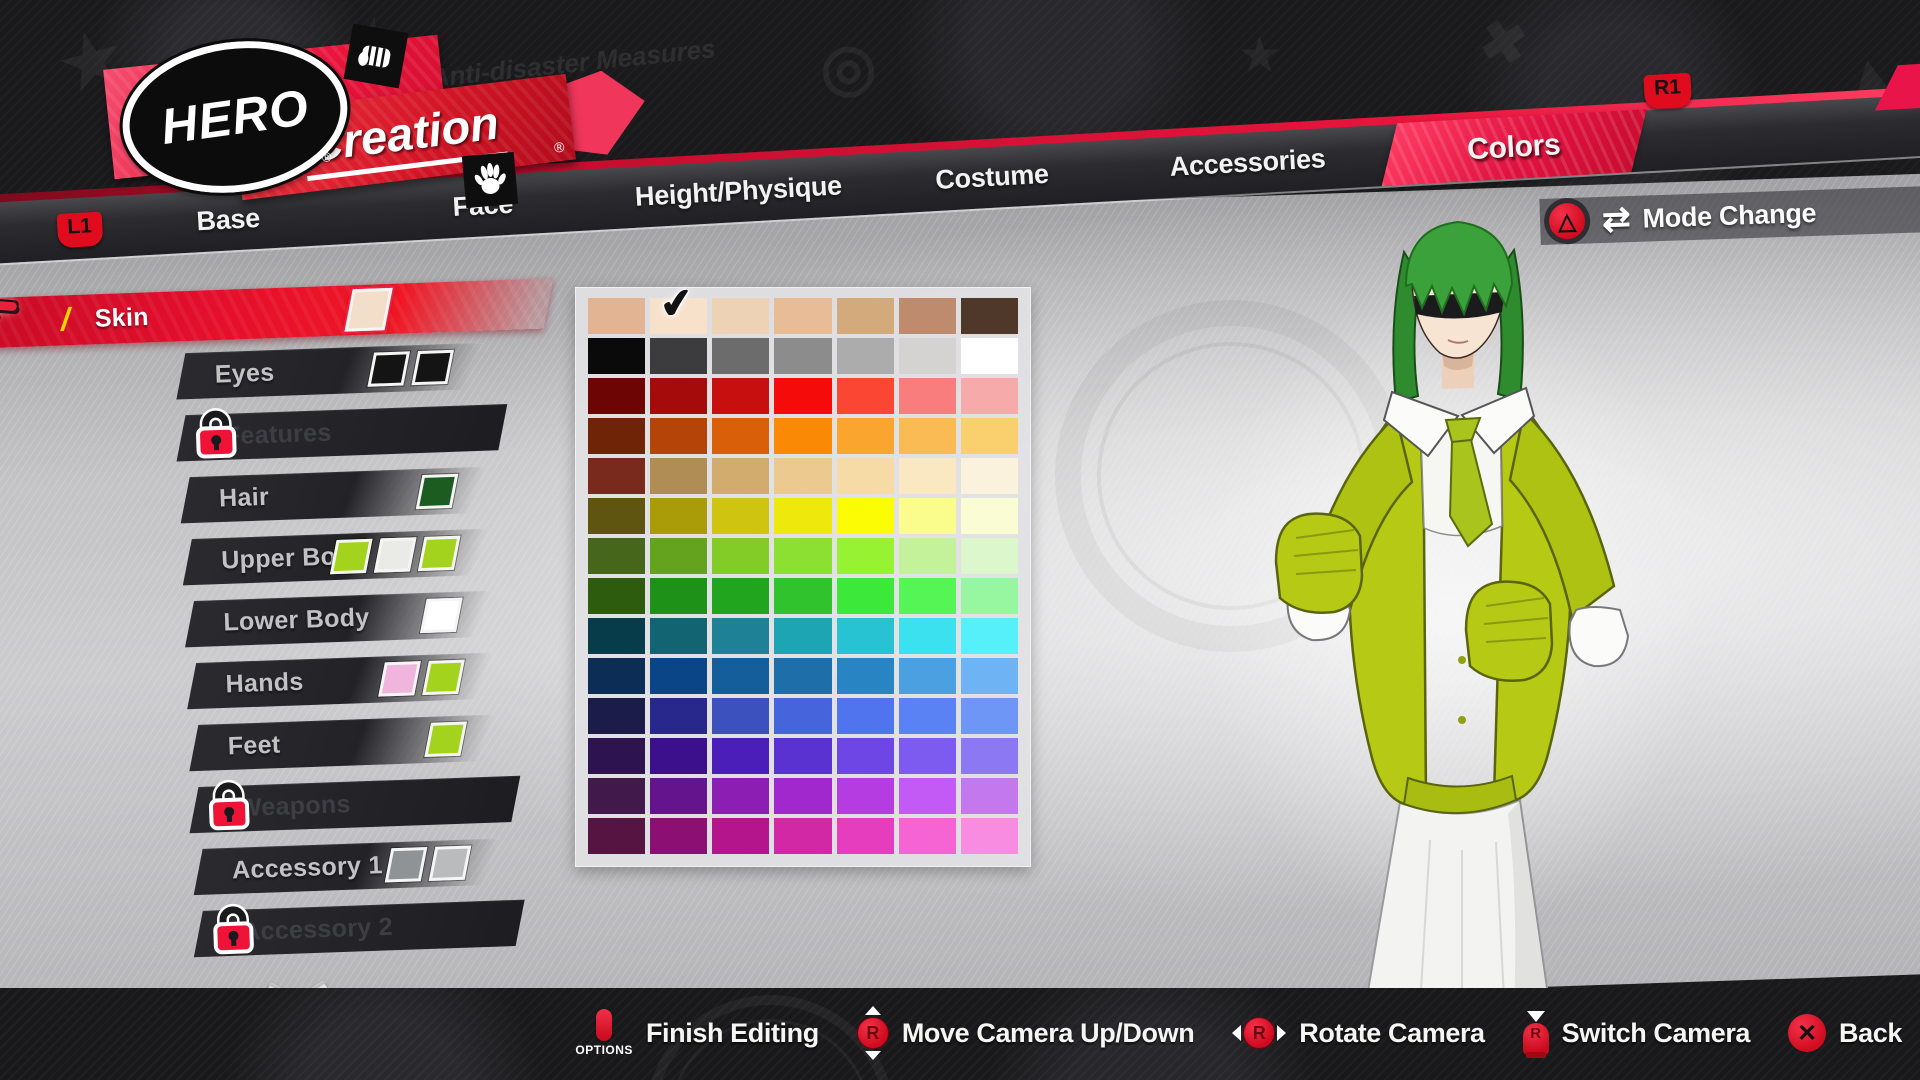  Describe the element at coordinates (741, 556) in the screenshot. I see `palette-cell-r7-c3` at that location.